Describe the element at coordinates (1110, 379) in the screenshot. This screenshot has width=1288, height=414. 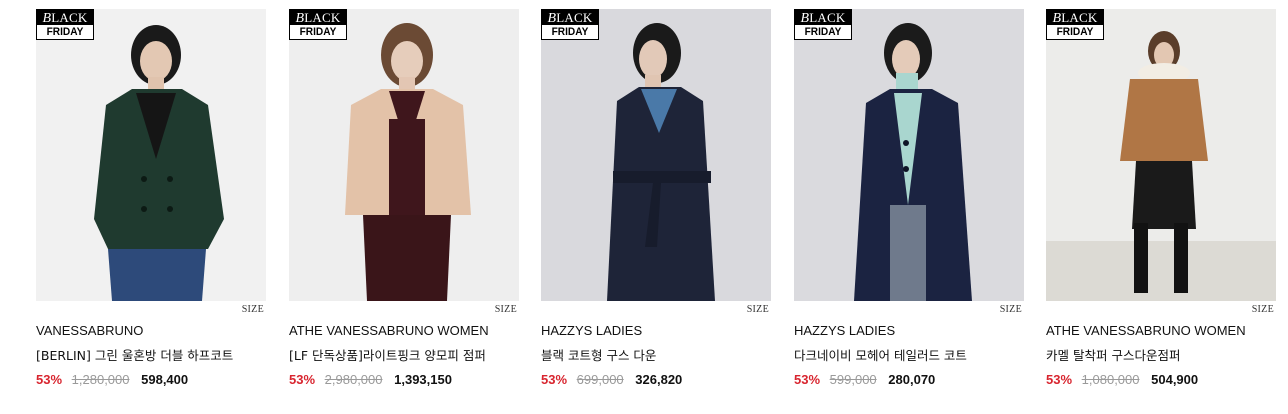
I see `original-price: 1,080,000` at that location.